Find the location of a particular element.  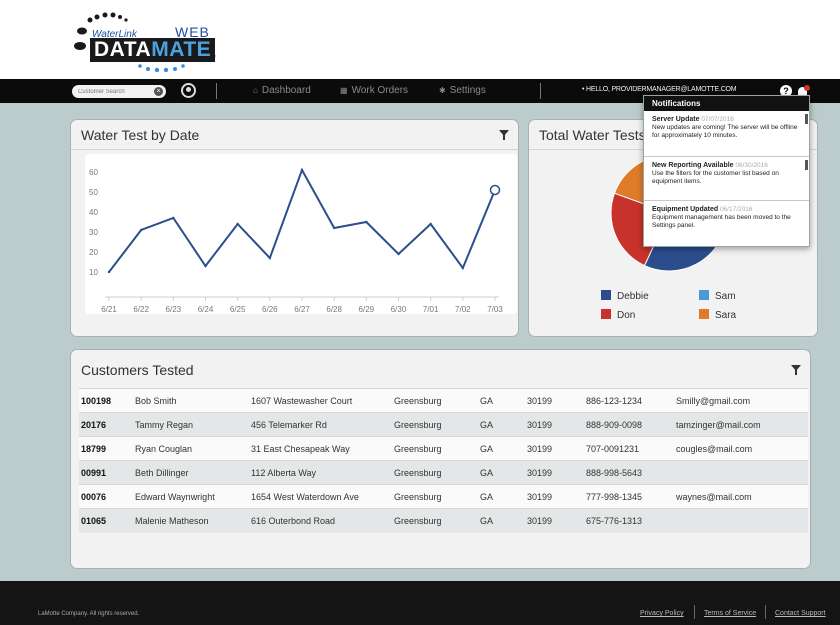

total-water-tests-title: Total Water Tests is located at coordinates (592, 135).